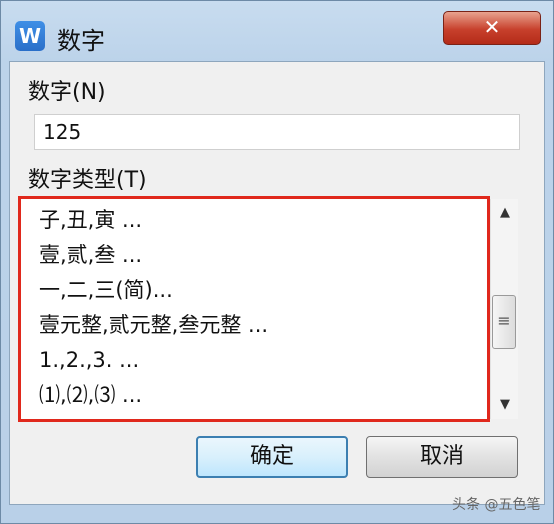 Image resolution: width=554 pixels, height=524 pixels. What do you see at coordinates (67, 92) in the screenshot?
I see `number-label: 数字(N)` at bounding box center [67, 92].